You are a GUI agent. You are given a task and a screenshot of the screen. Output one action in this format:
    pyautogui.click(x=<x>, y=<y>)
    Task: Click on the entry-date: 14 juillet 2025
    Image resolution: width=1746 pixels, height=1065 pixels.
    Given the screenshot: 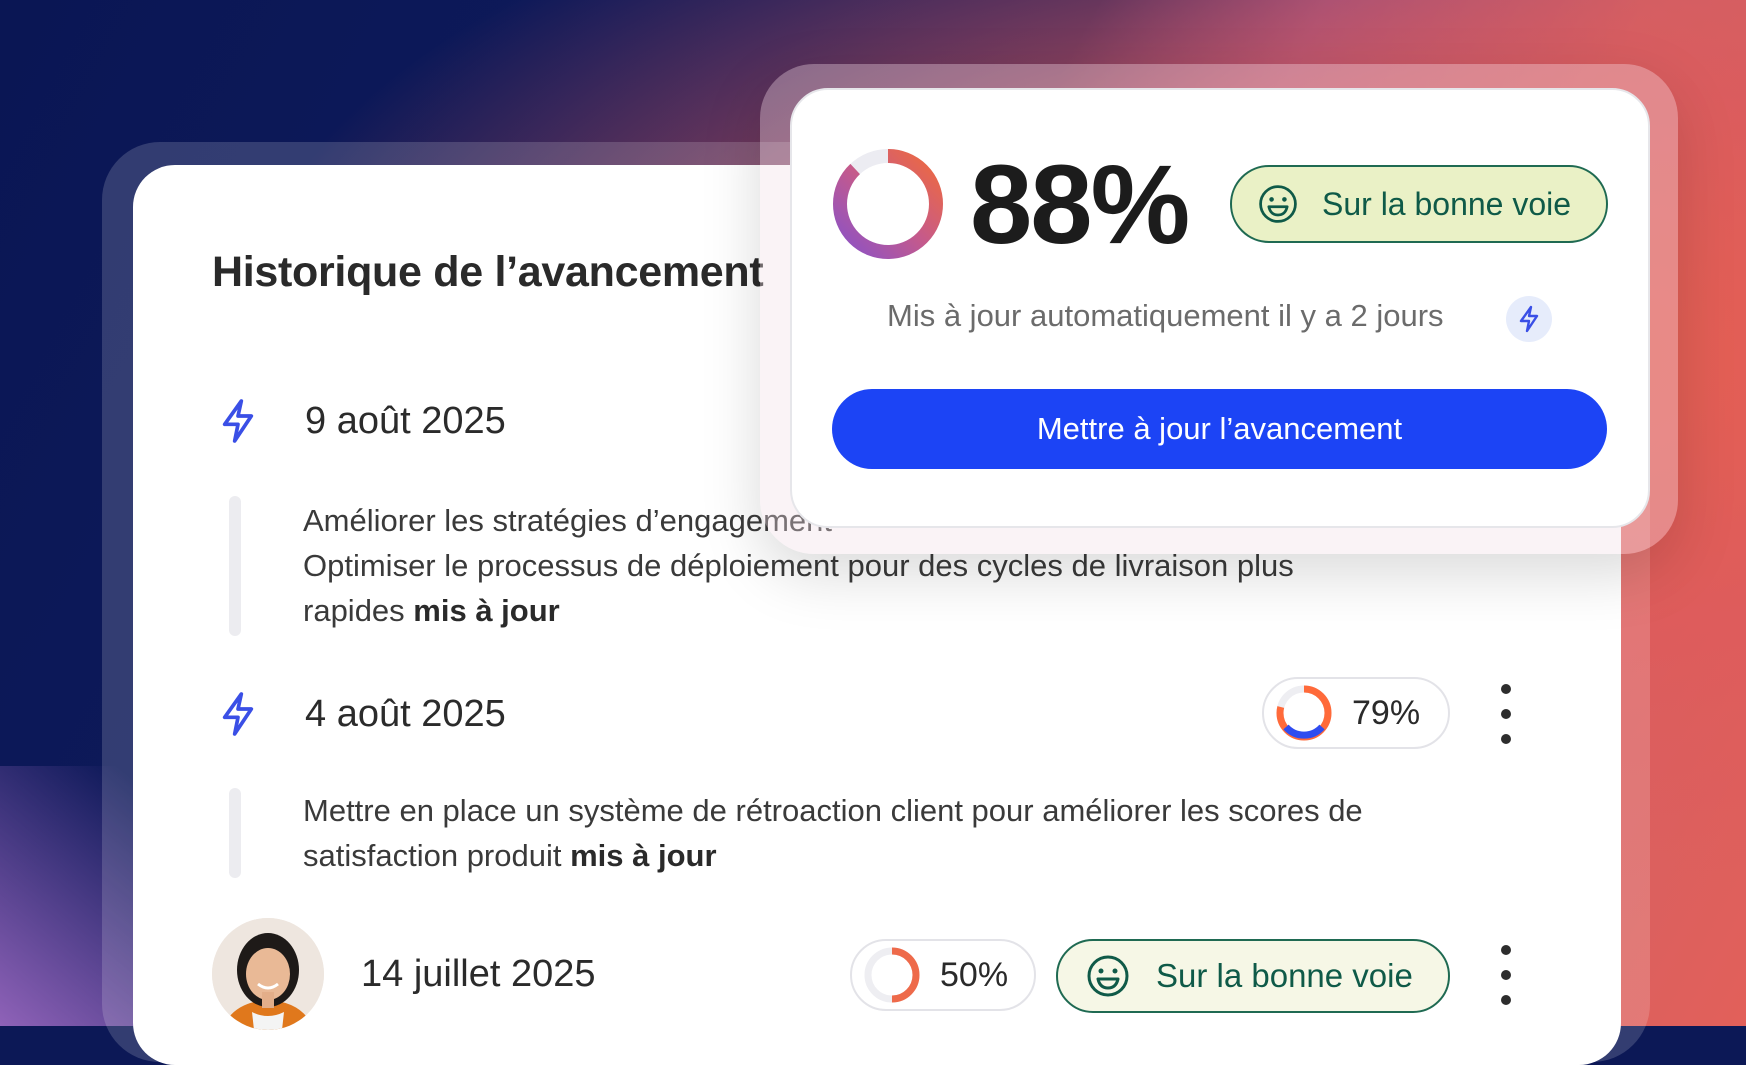 What is the action you would take?
    pyautogui.click(x=478, y=974)
    